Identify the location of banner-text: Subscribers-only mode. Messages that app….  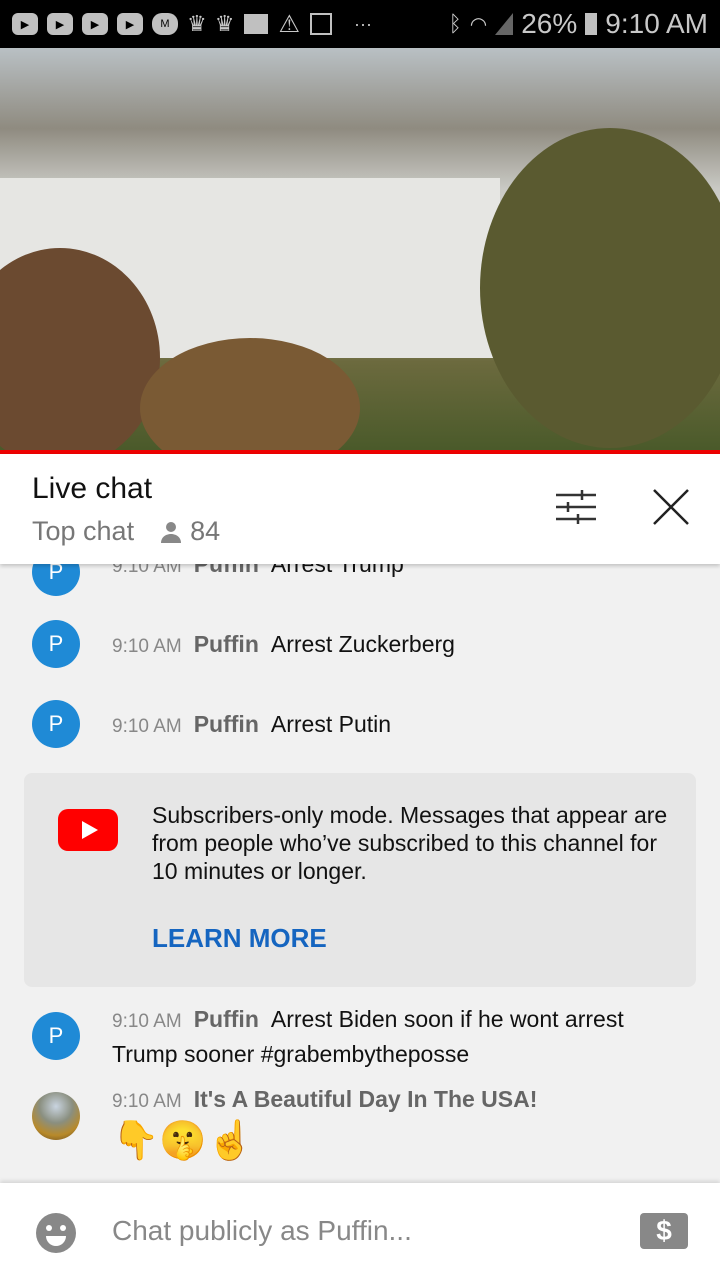
(410, 843).